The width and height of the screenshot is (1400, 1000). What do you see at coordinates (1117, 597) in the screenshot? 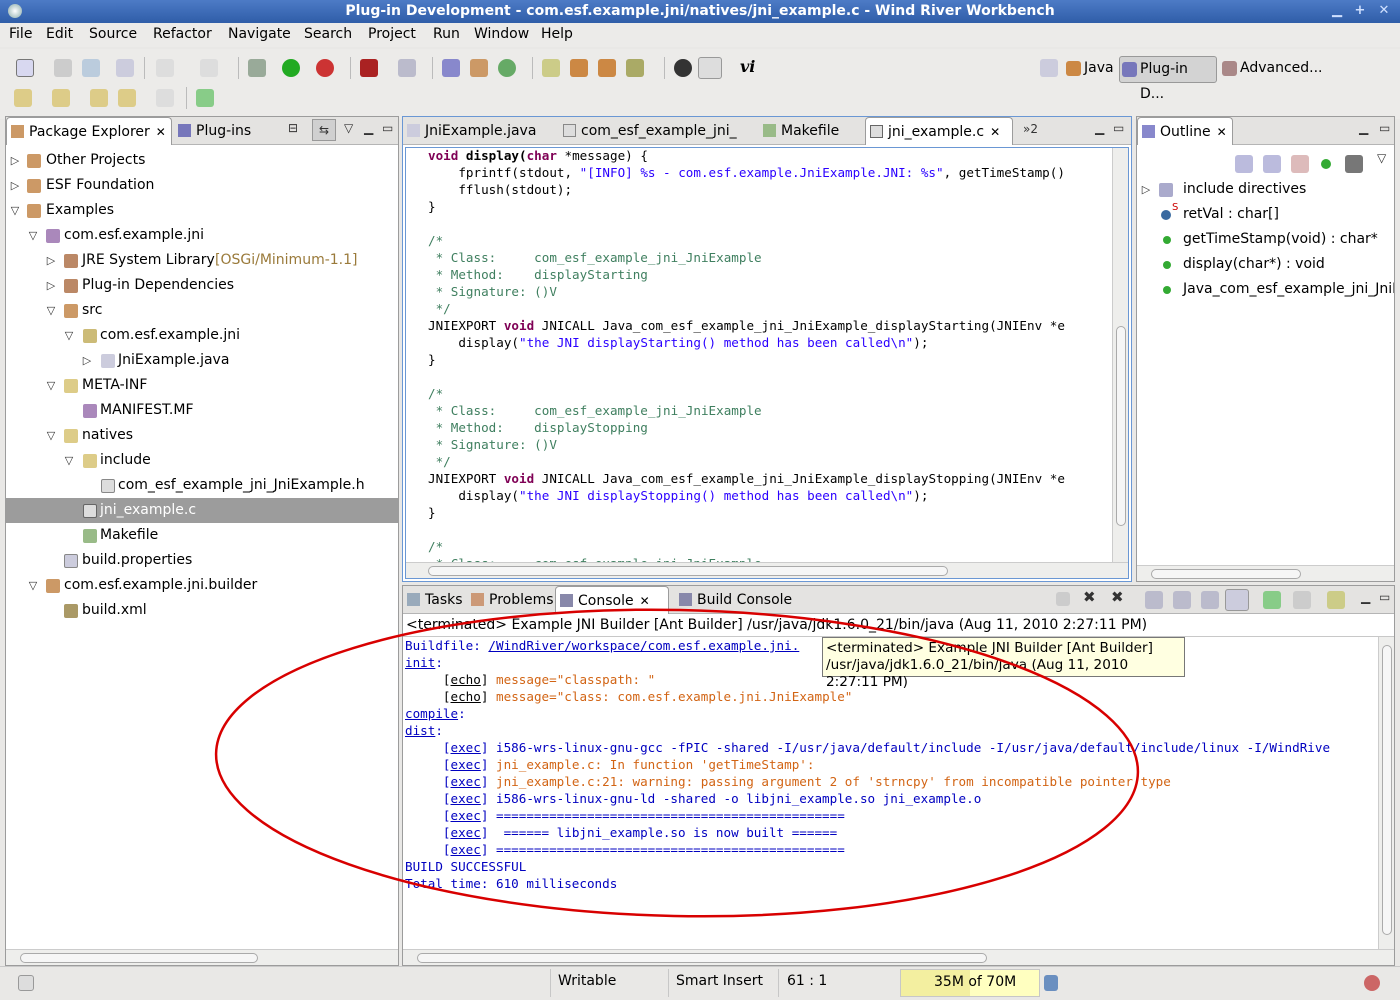
I see `remove-all-icon: ✖` at bounding box center [1117, 597].